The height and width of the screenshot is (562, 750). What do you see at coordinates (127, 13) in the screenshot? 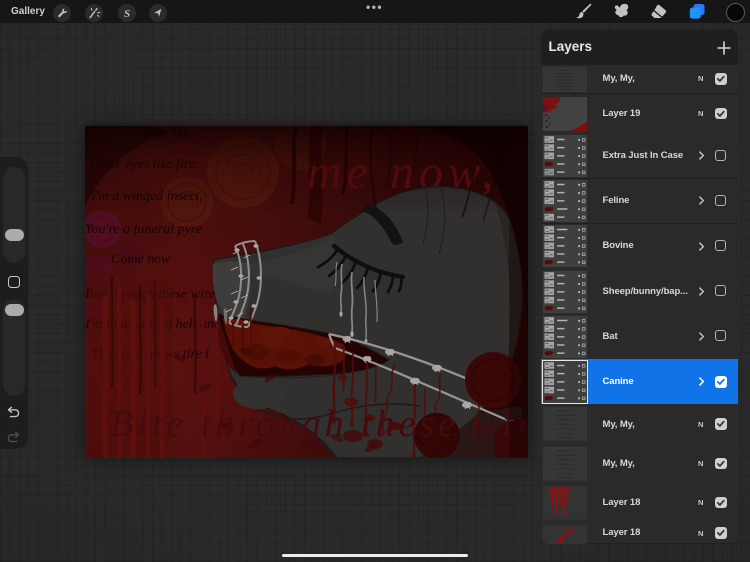
I see `svg-text: S` at bounding box center [127, 13].